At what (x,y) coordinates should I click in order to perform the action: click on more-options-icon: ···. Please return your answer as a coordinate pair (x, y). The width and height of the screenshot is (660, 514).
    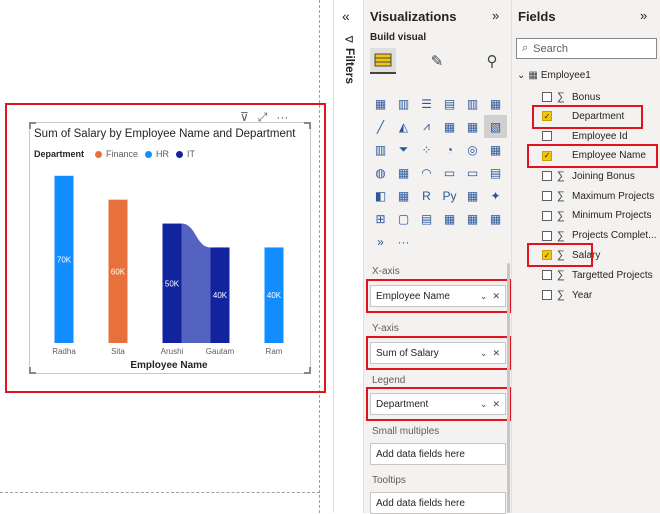
    Looking at the image, I should click on (282, 117).